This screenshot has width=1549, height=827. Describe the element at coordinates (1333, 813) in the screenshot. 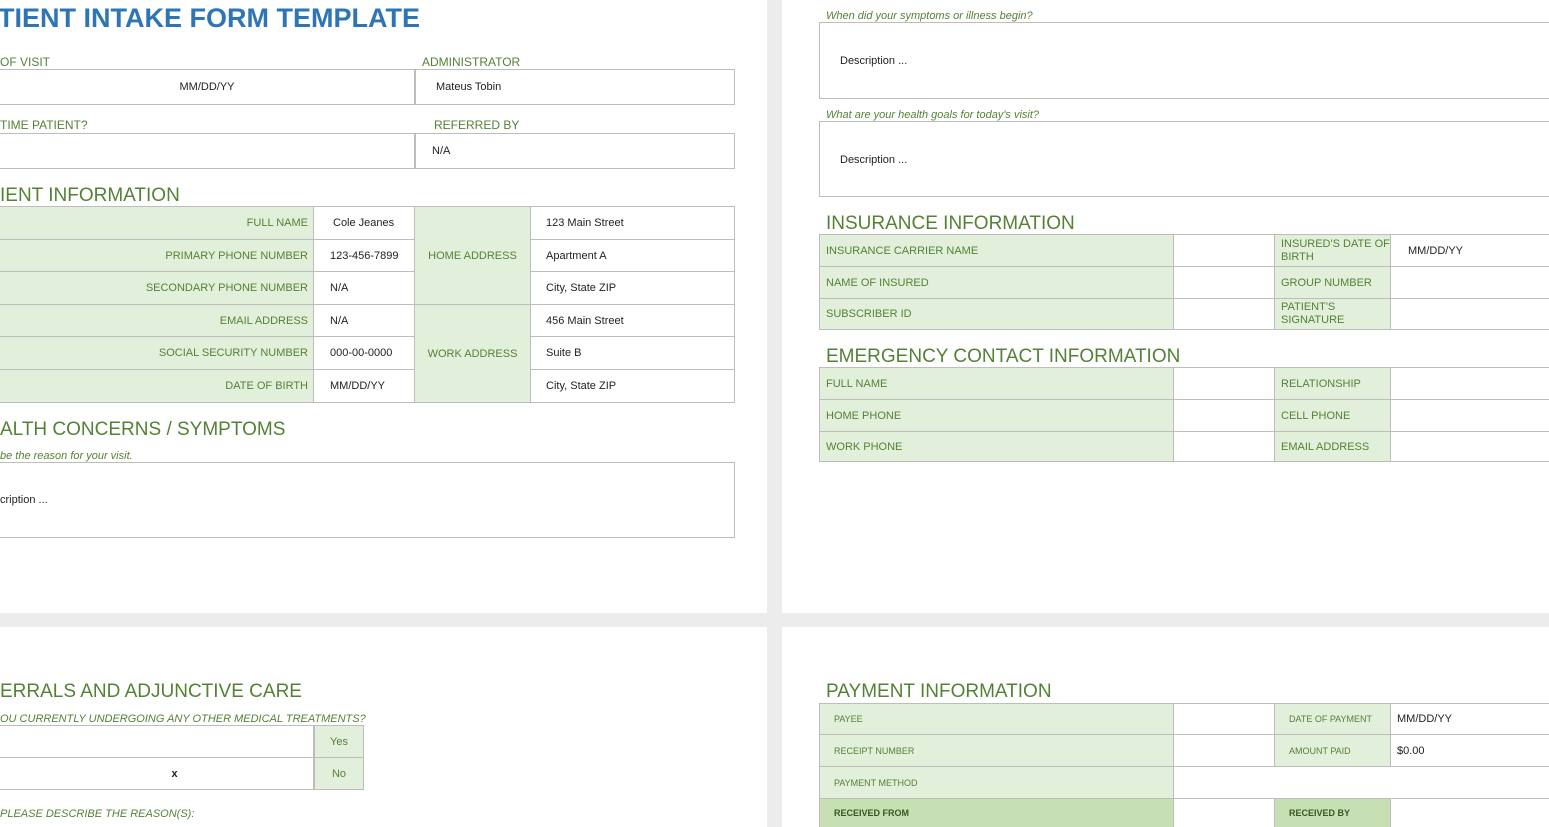

I see `received-by-label: RECEIVED BY` at that location.